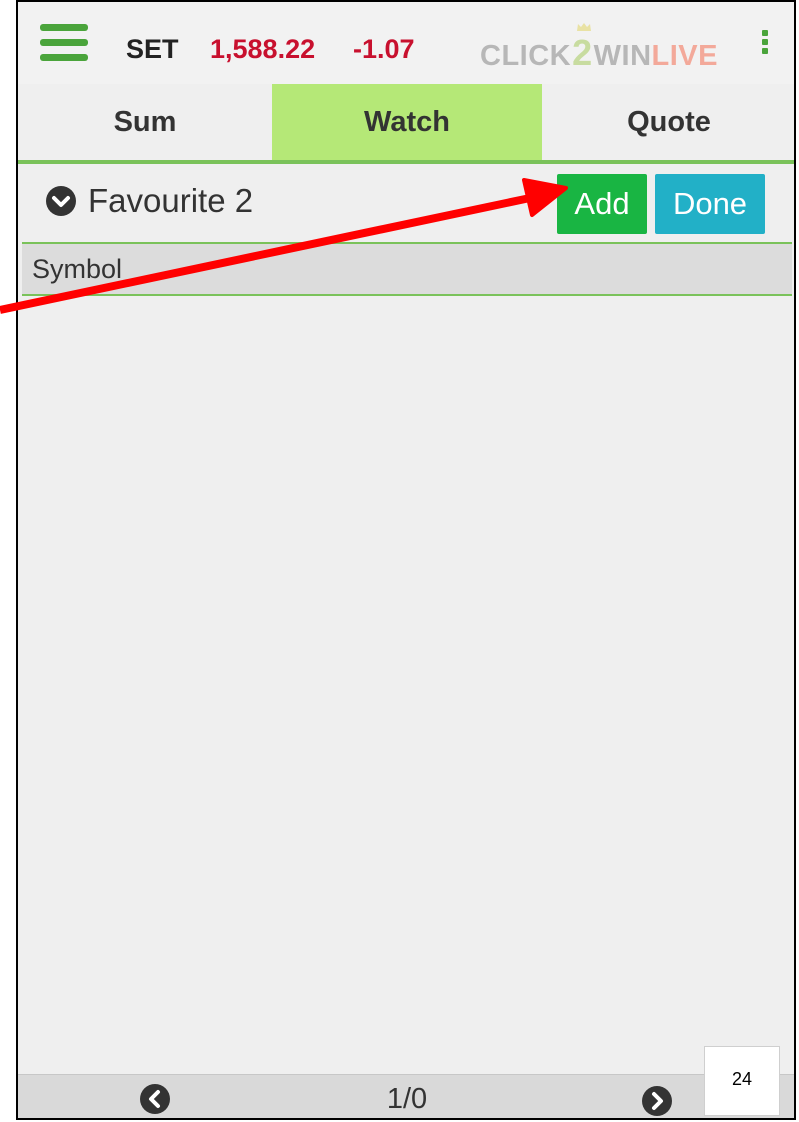 This screenshot has height=1122, width=799. I want to click on watchlist-group-title: Favourite 2, so click(171, 200).